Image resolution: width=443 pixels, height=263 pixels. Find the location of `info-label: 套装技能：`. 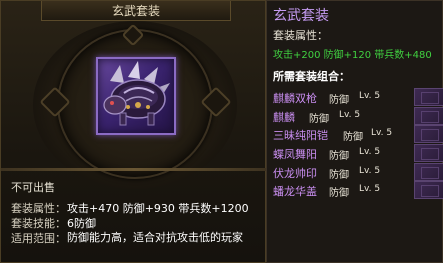

info-label: 套装技能： is located at coordinates (38, 223).